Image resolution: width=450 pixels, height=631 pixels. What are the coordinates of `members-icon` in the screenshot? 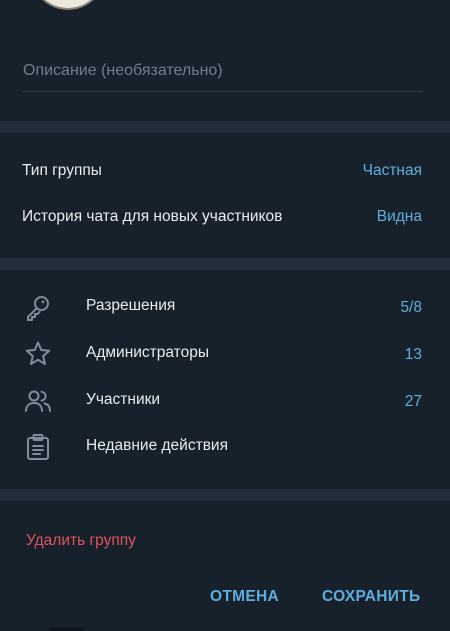 It's located at (38, 401).